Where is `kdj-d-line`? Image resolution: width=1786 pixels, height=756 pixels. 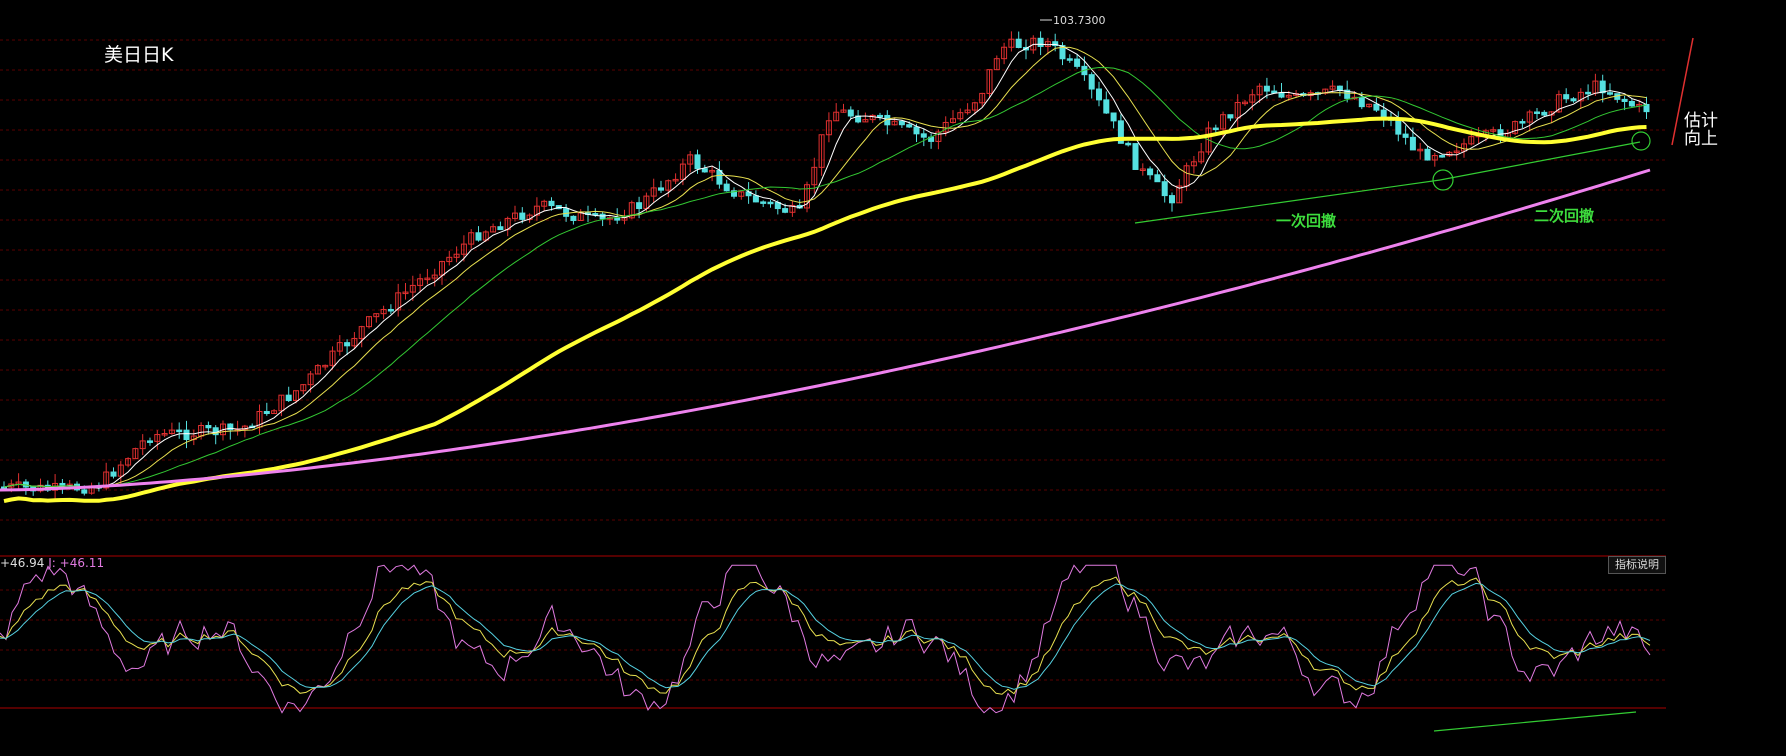 kdj-d-line is located at coordinates (825, 636).